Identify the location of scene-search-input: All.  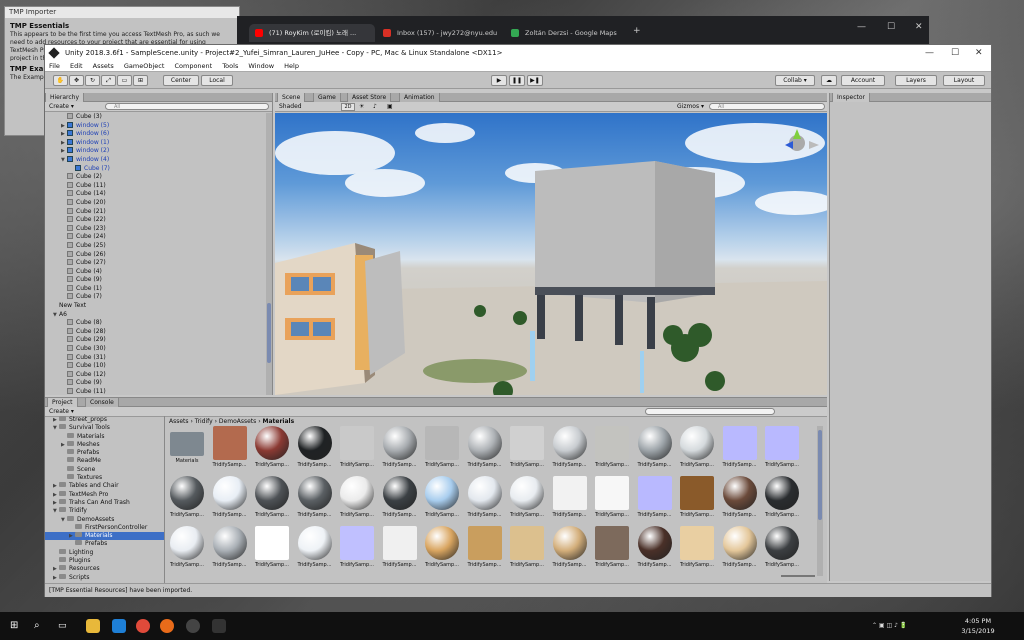
(767, 106).